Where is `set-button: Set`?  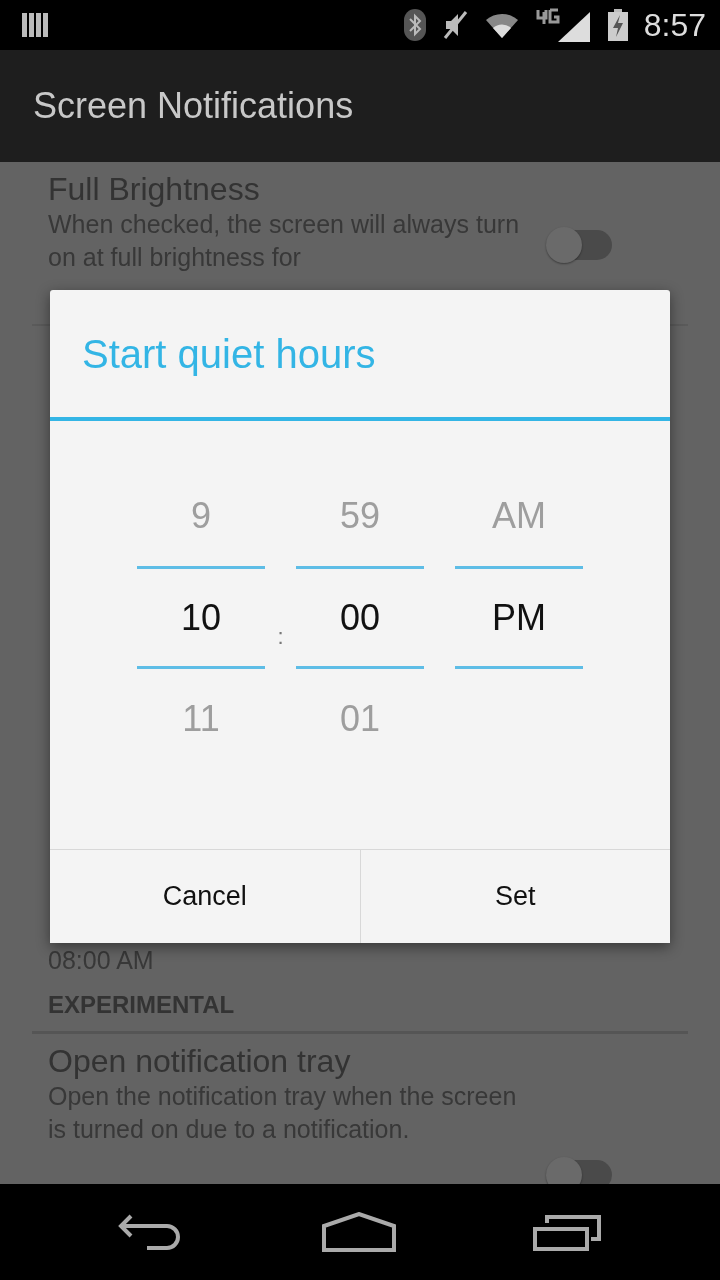
set-button: Set is located at coordinates (514, 896).